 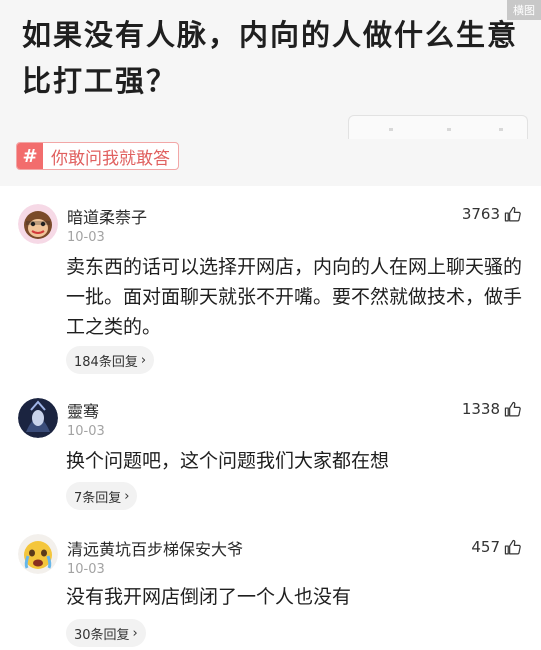 What do you see at coordinates (106, 362) in the screenshot?
I see `replies-count: 184条回复` at bounding box center [106, 362].